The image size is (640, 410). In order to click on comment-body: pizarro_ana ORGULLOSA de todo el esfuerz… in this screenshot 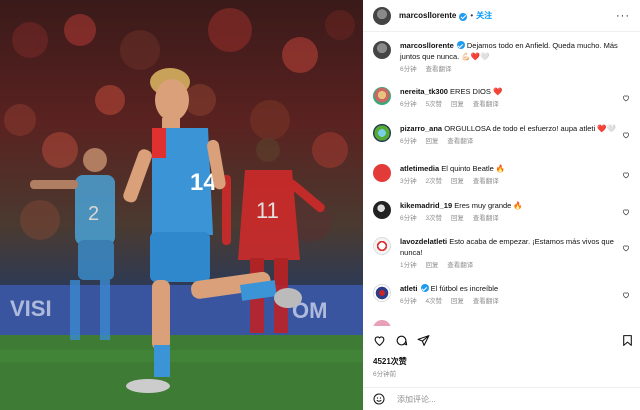, I will do `click(517, 135)`.